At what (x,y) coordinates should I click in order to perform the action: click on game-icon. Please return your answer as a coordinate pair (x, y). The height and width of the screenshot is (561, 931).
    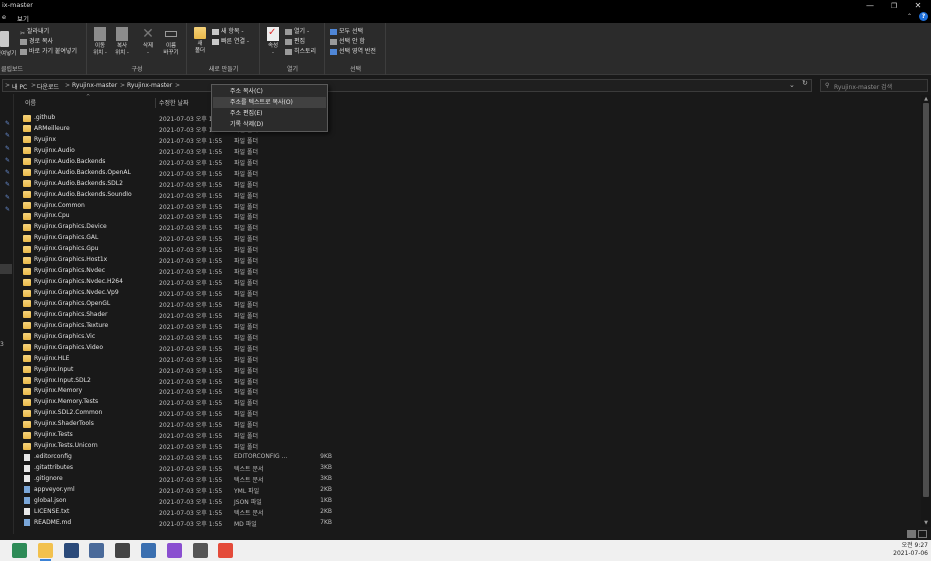
    Looking at the image, I should click on (71, 550).